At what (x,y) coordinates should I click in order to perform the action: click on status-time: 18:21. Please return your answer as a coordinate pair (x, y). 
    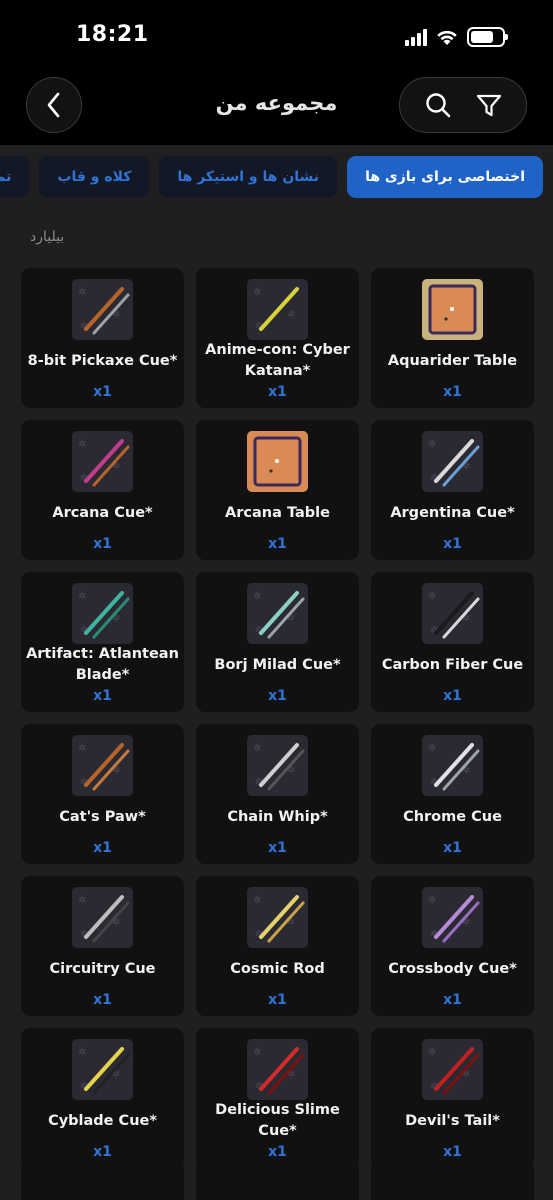
    Looking at the image, I should click on (112, 34).